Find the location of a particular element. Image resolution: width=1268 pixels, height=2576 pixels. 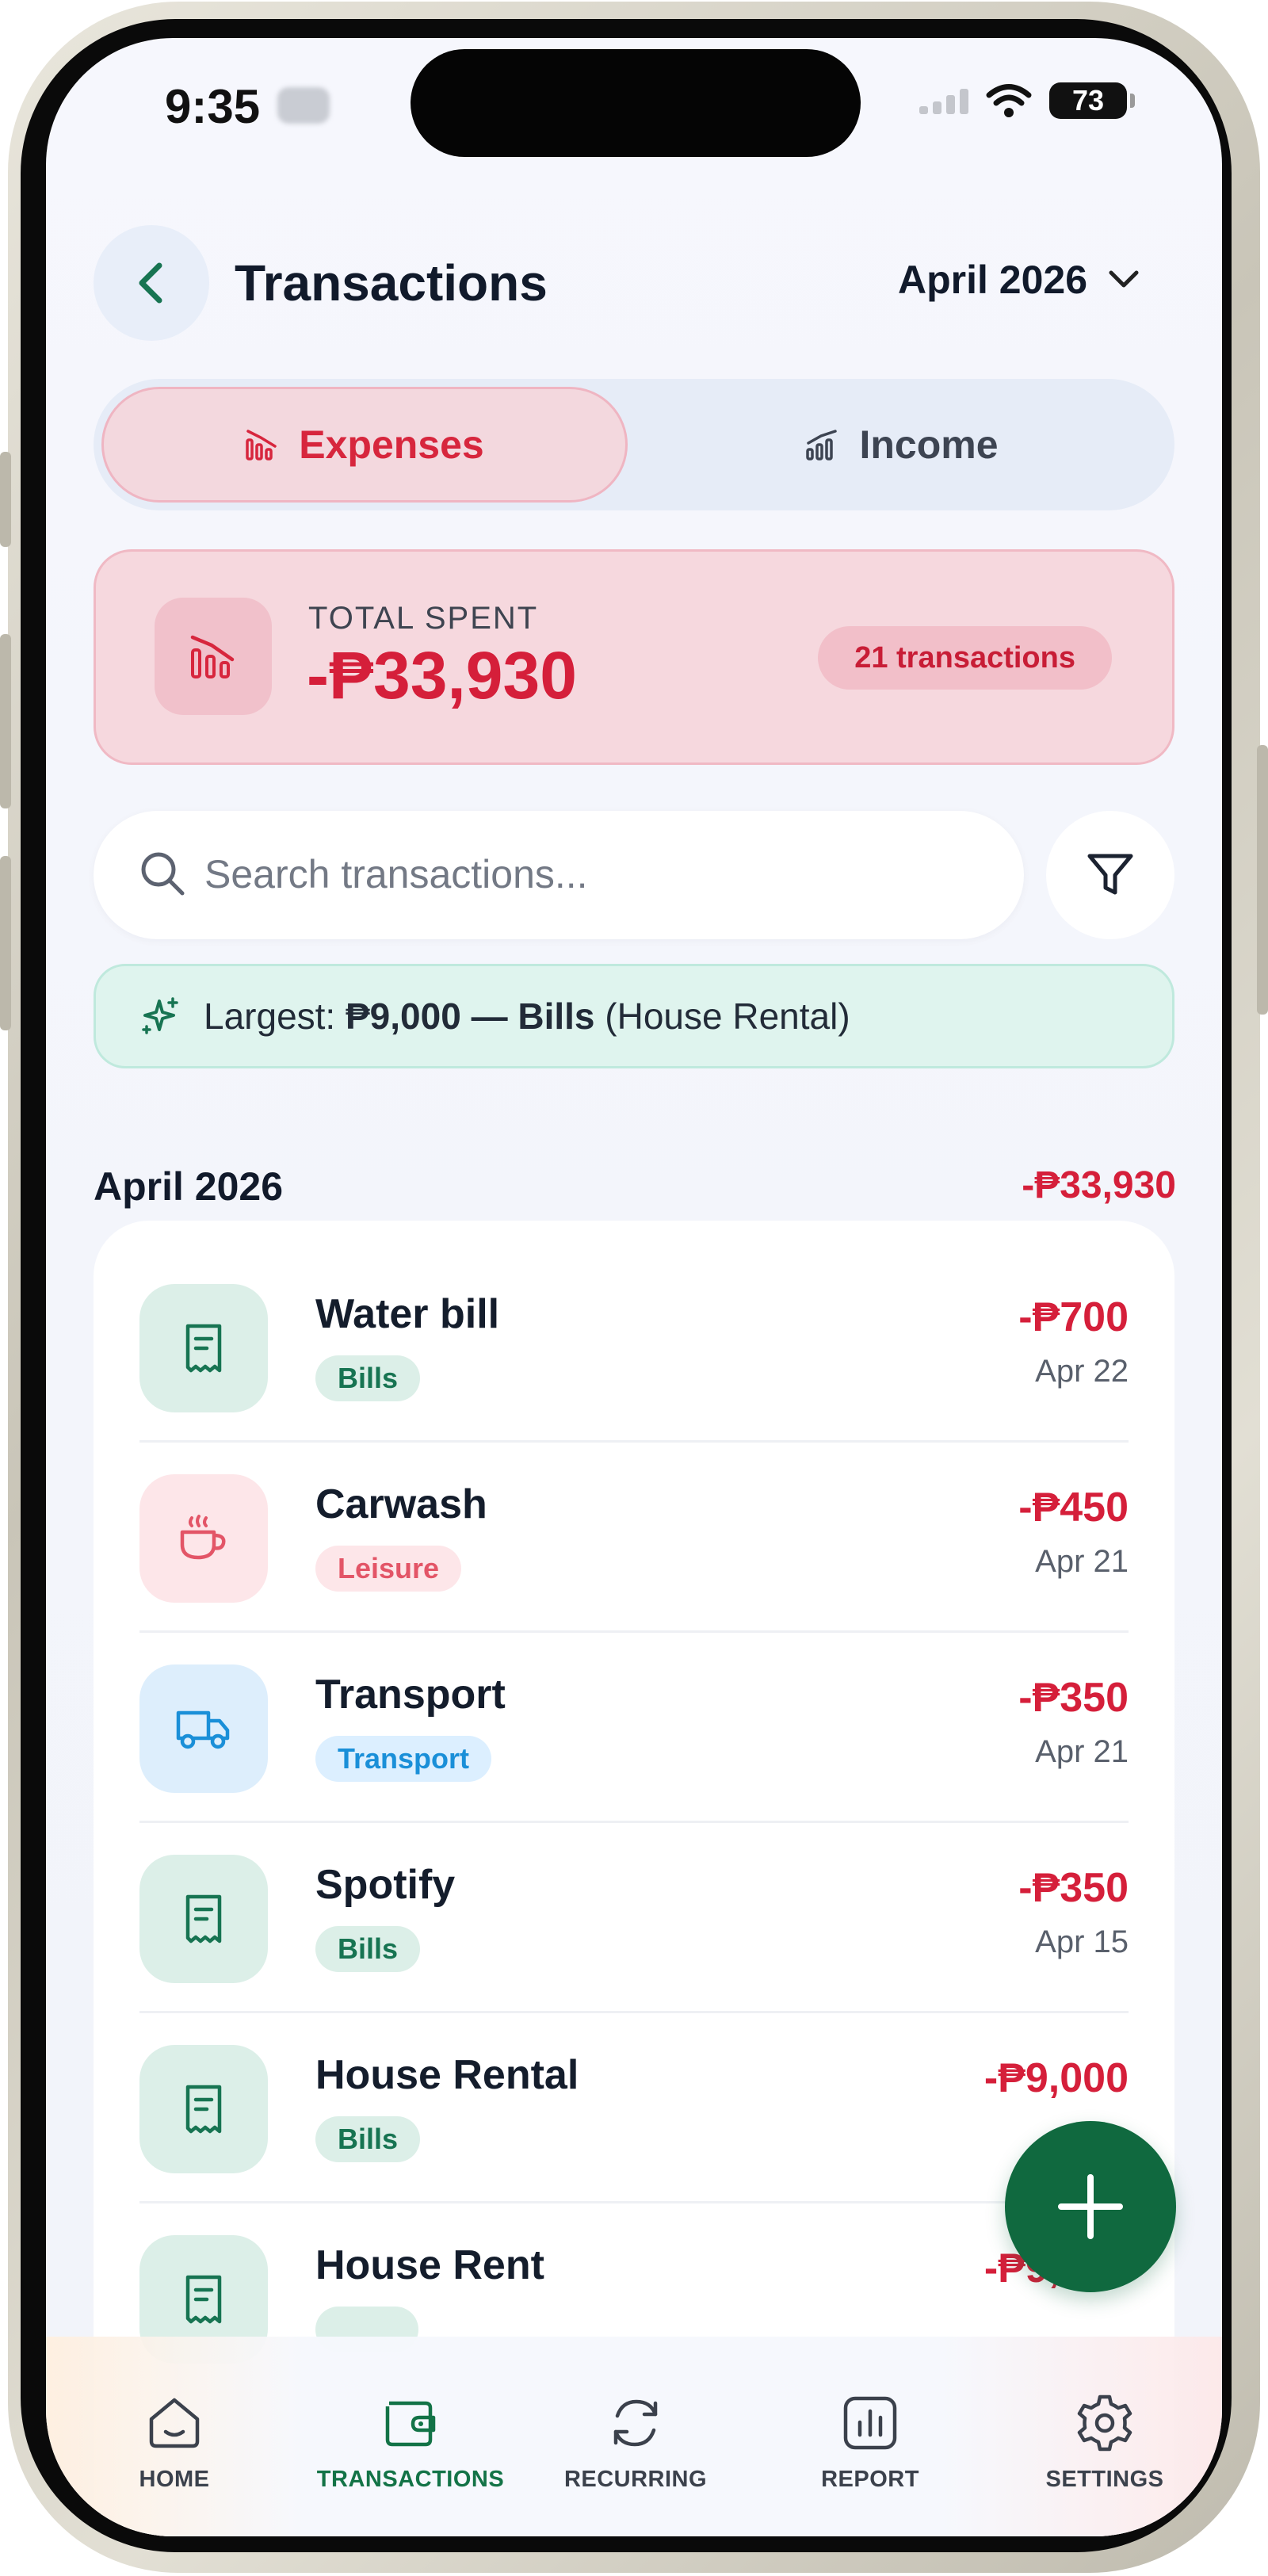

chart-icon is located at coordinates (870, 2423).